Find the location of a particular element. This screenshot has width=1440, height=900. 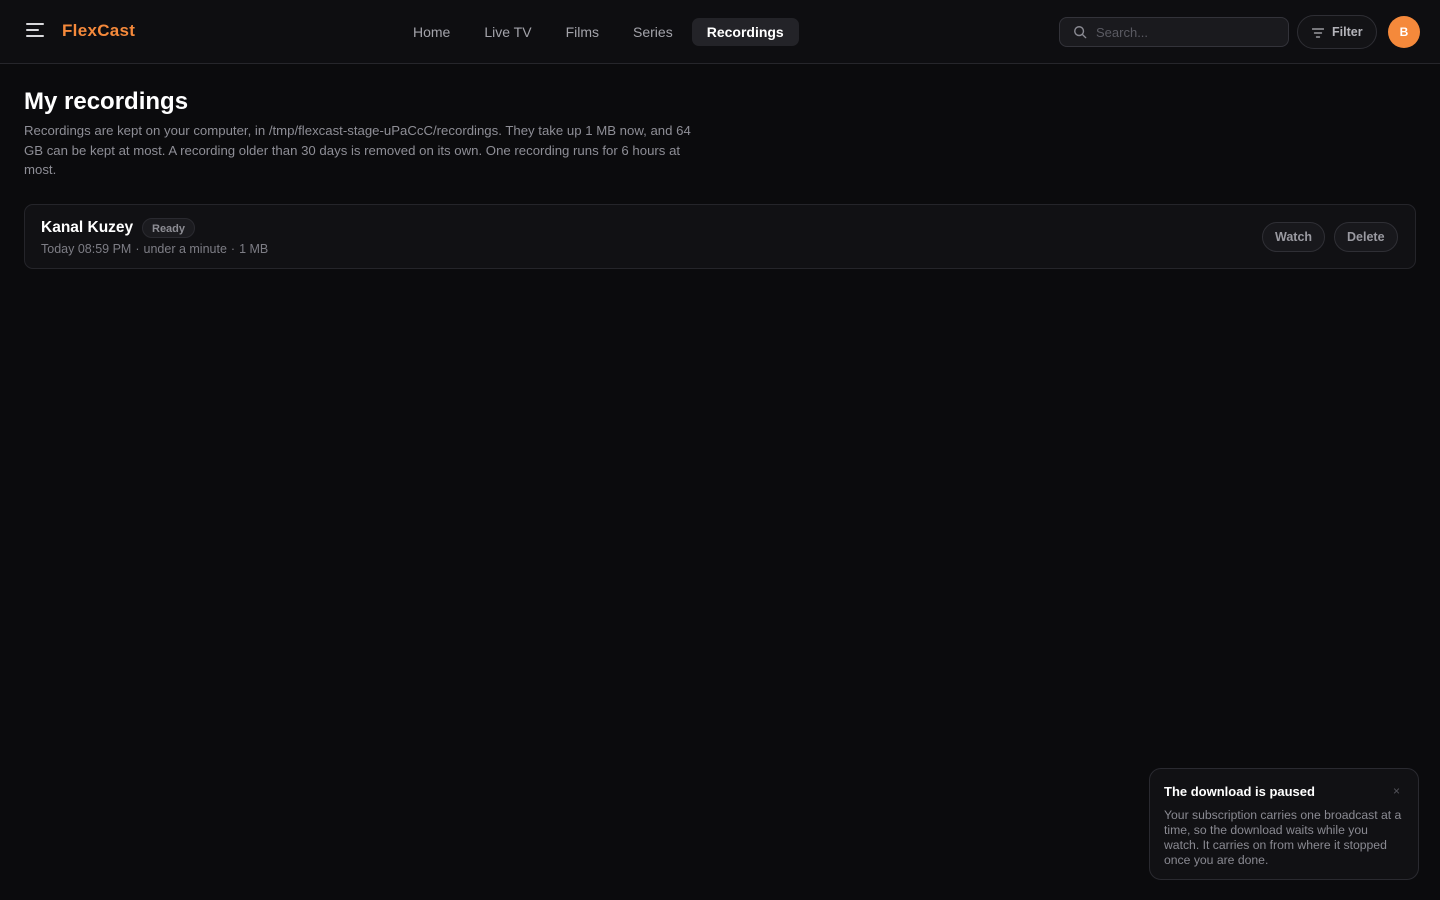

brand-logo: FlexCast is located at coordinates (98, 31).